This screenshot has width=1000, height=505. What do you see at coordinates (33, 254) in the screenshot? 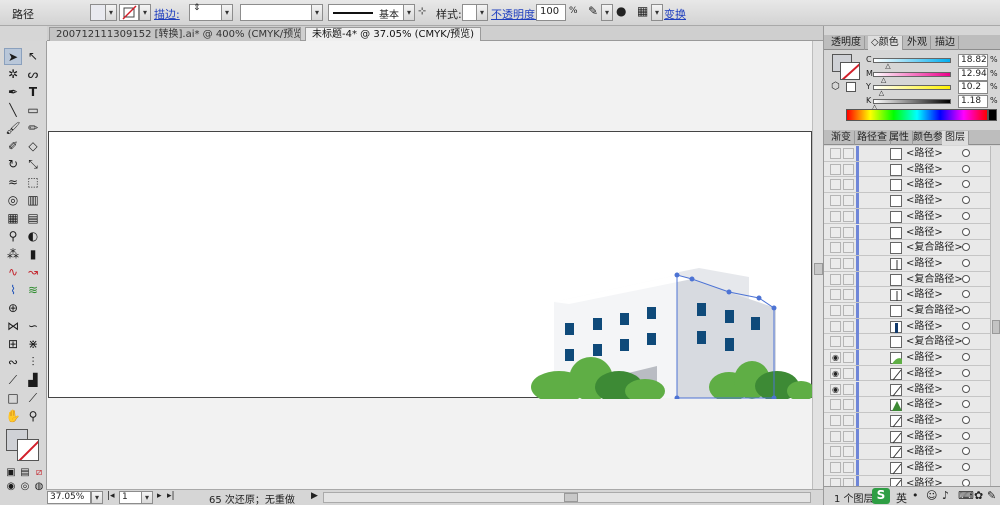
I see `column-graph-tool-icon: ▮` at bounding box center [33, 254].